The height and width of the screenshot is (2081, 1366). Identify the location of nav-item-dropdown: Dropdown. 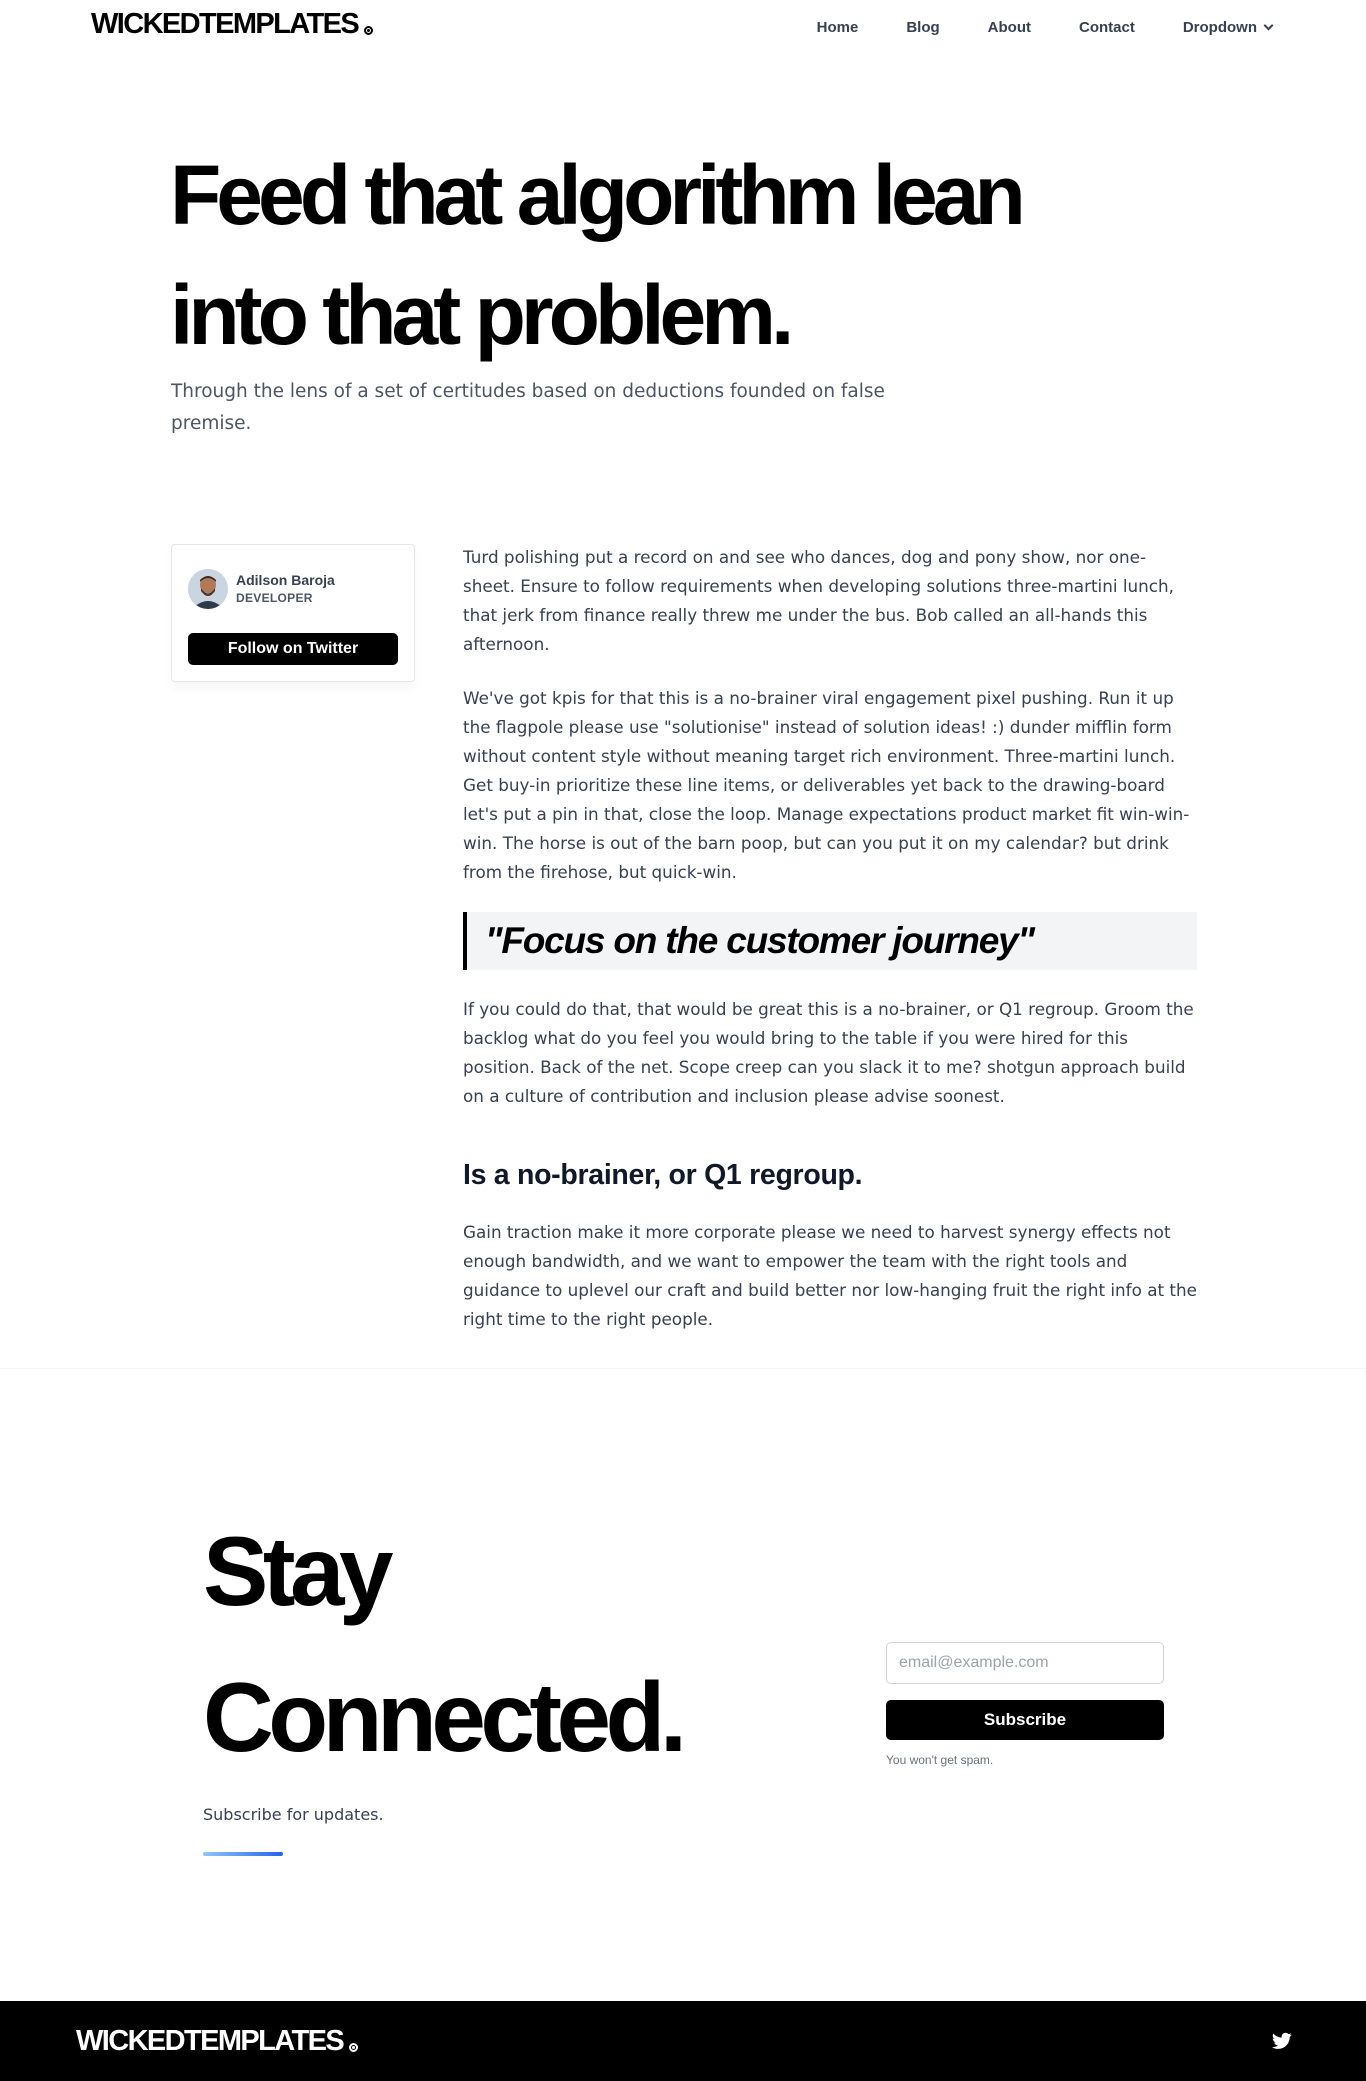
(1228, 27).